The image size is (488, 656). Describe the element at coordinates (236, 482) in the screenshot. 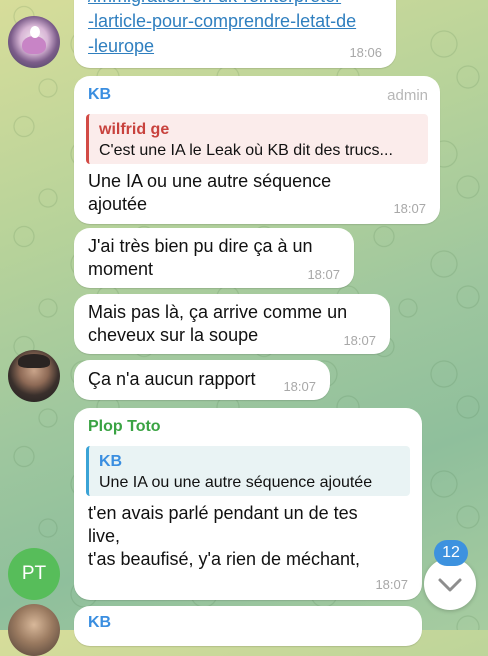

I see `reply-text: Une IA ou une autre séquence ajoutée` at that location.